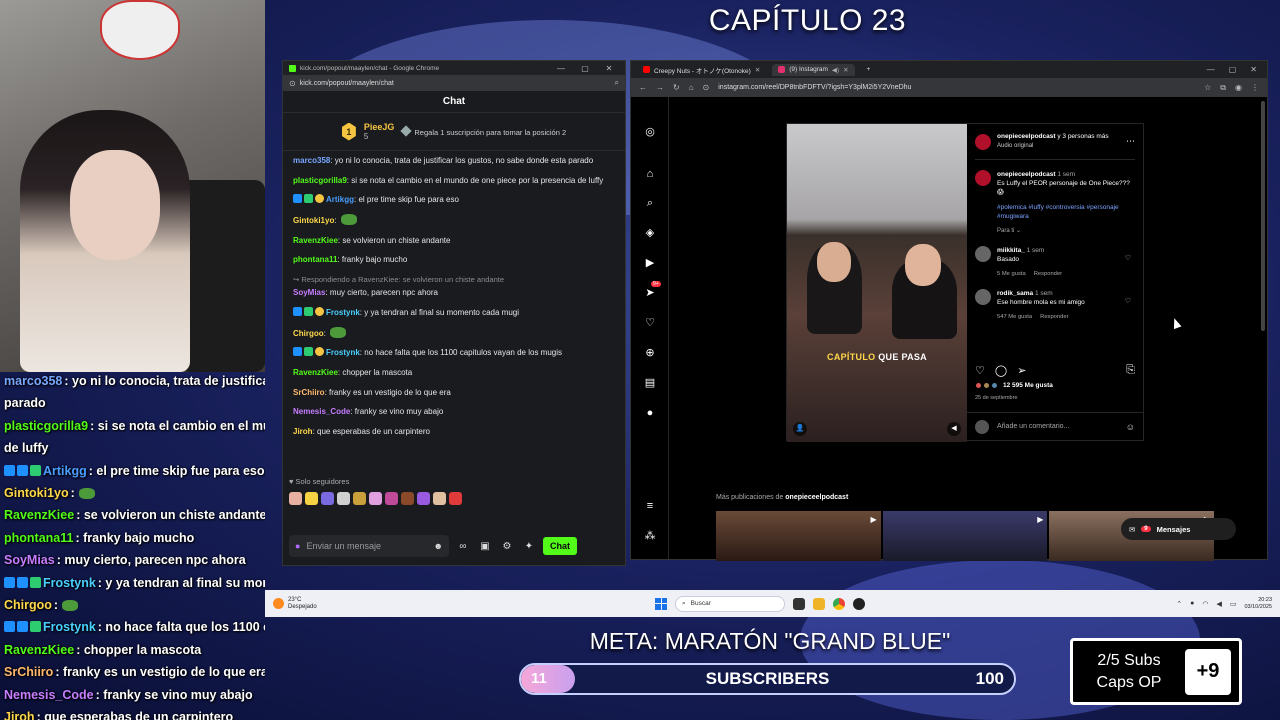 The height and width of the screenshot is (720, 1280). I want to click on share-icon: ➢, so click(1021, 370).